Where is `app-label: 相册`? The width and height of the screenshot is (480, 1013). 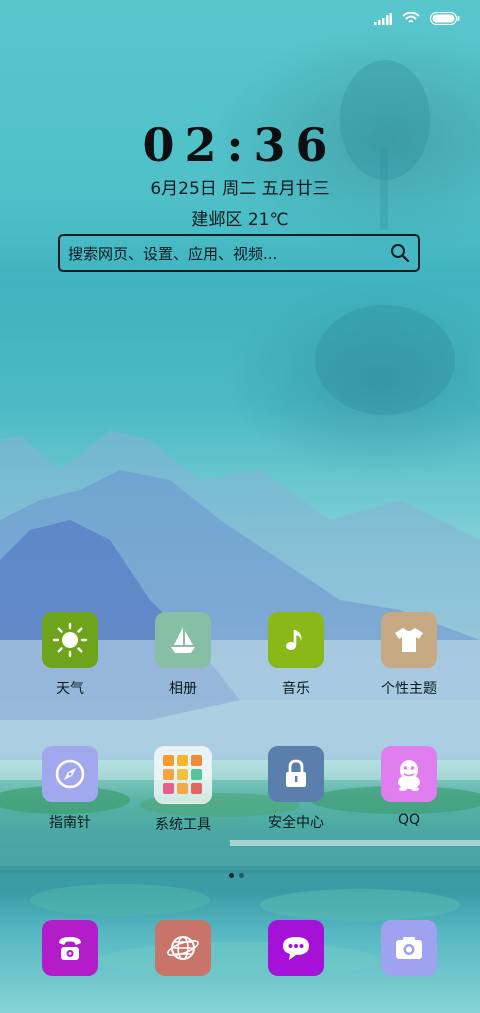 app-label: 相册 is located at coordinates (183, 689).